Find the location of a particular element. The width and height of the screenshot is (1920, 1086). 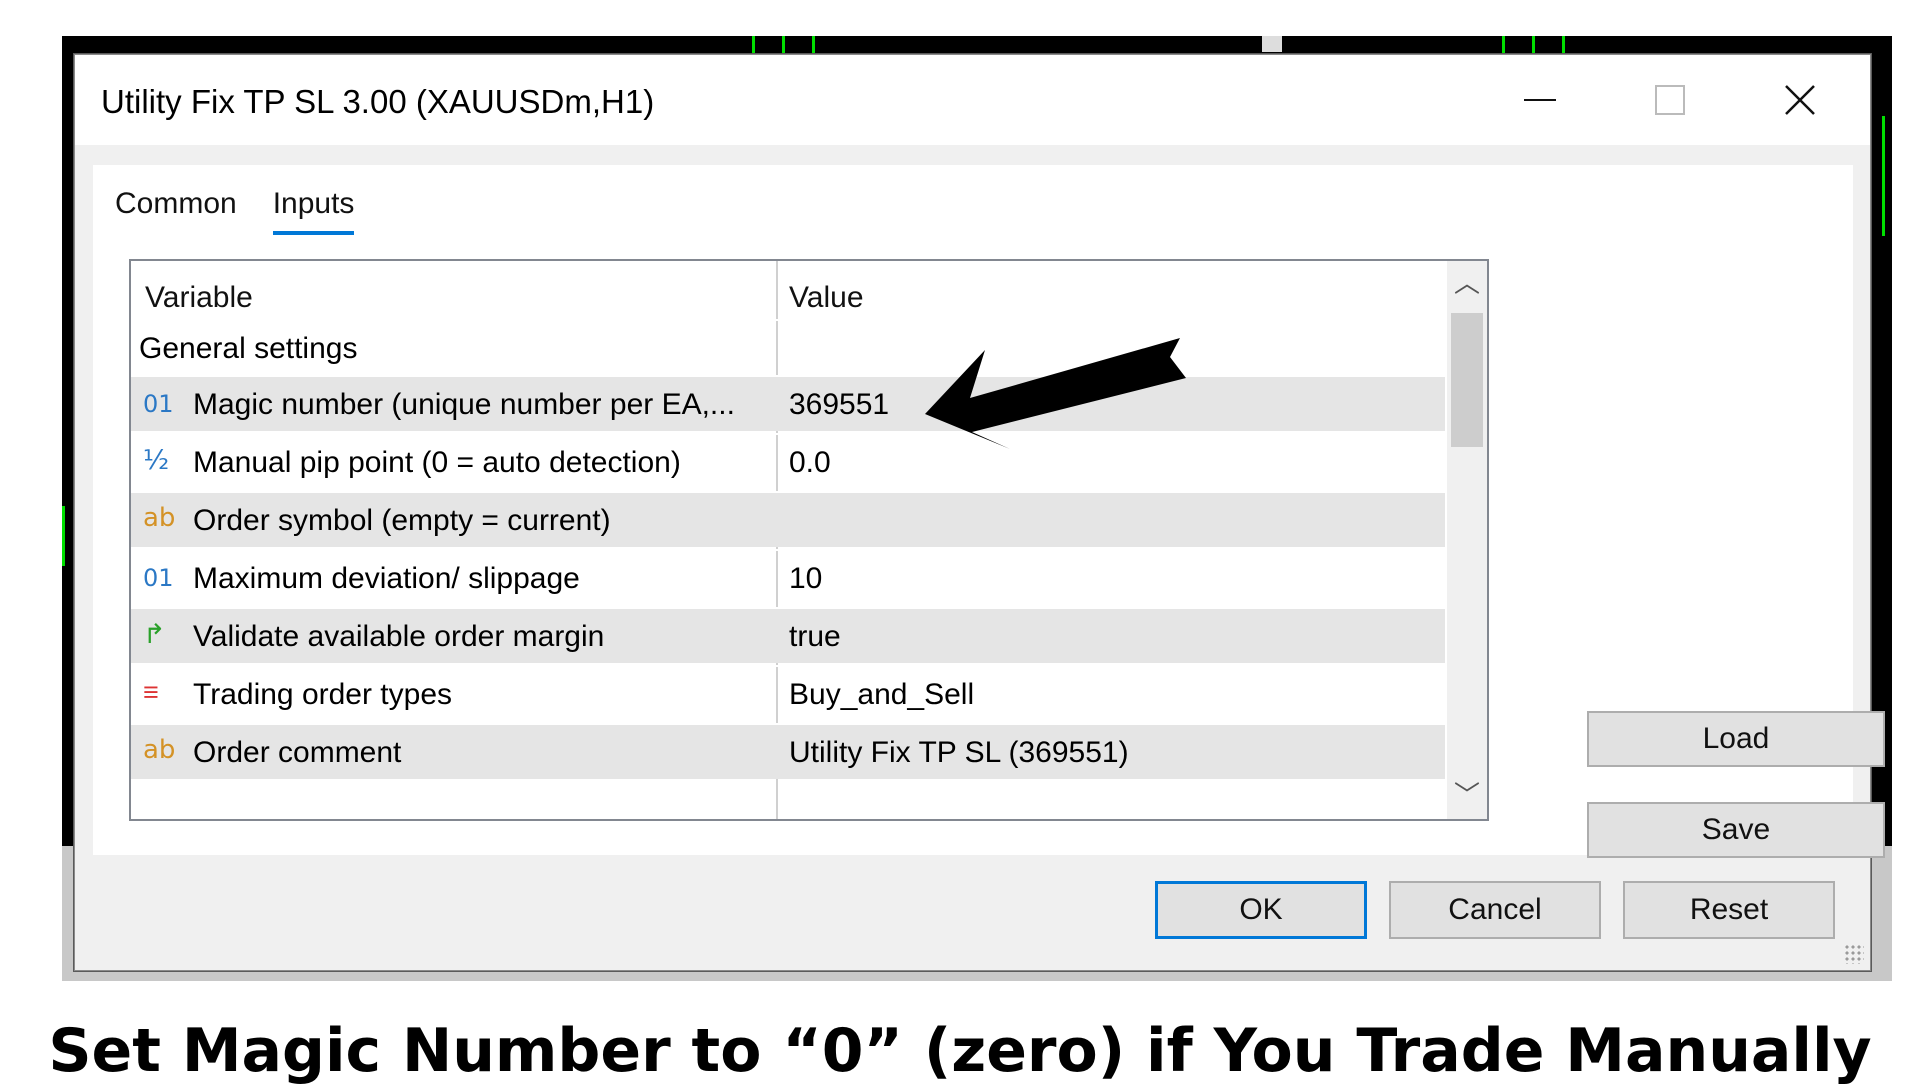

annotation-arrow is located at coordinates (1055, 393).